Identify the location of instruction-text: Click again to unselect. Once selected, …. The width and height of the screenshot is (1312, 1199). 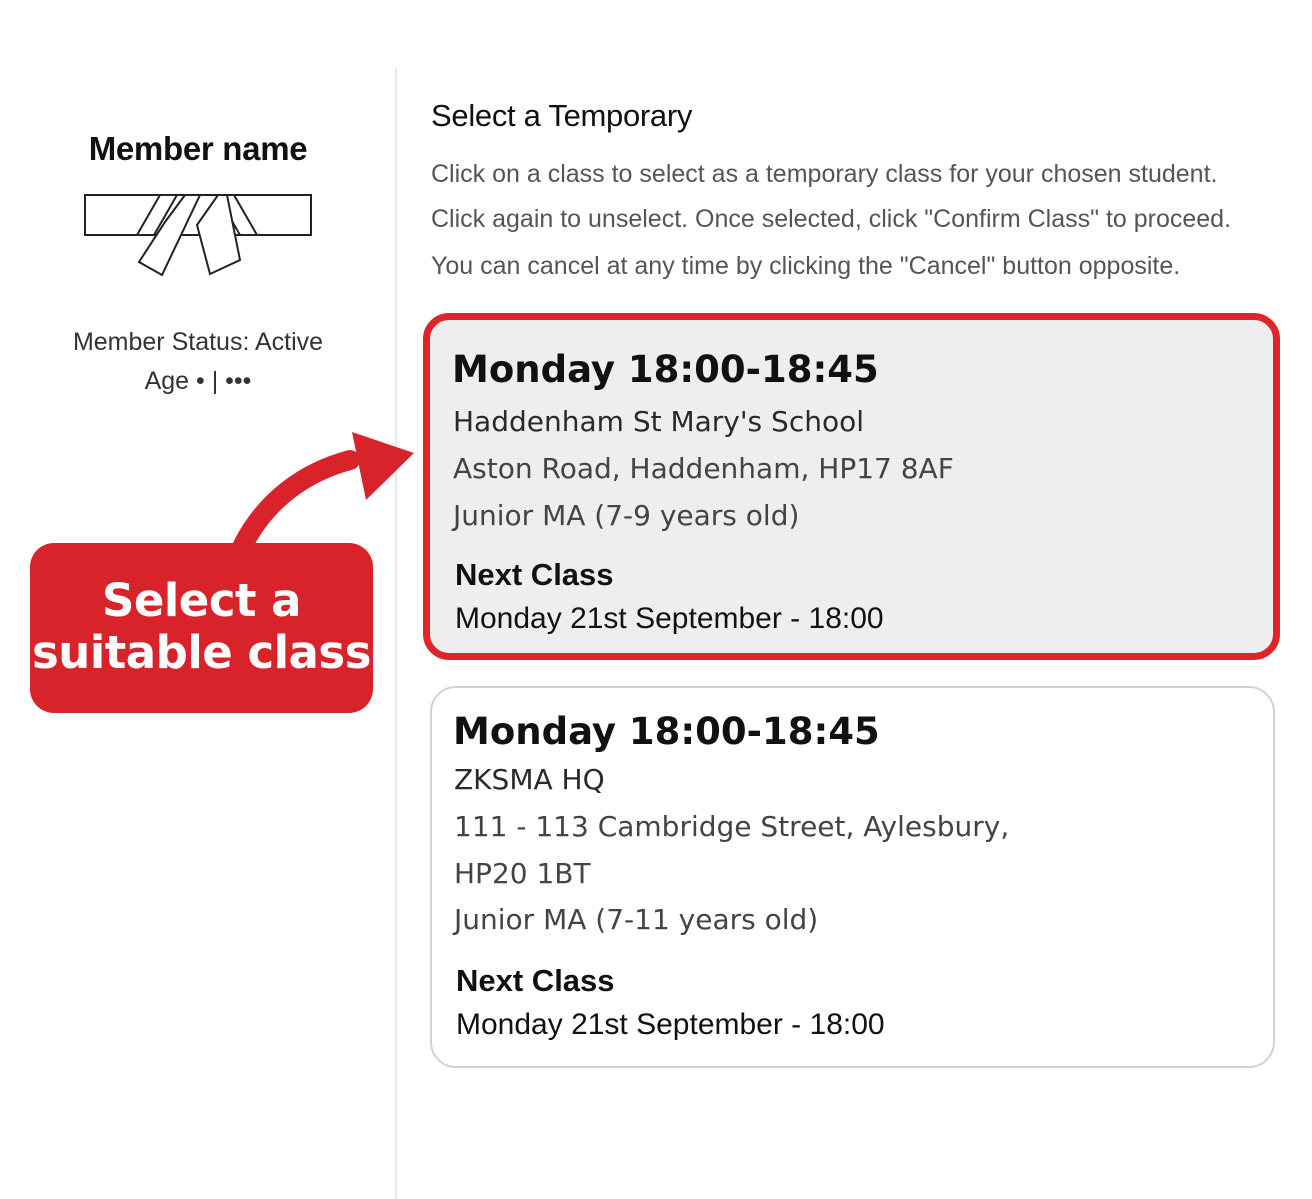
(831, 219).